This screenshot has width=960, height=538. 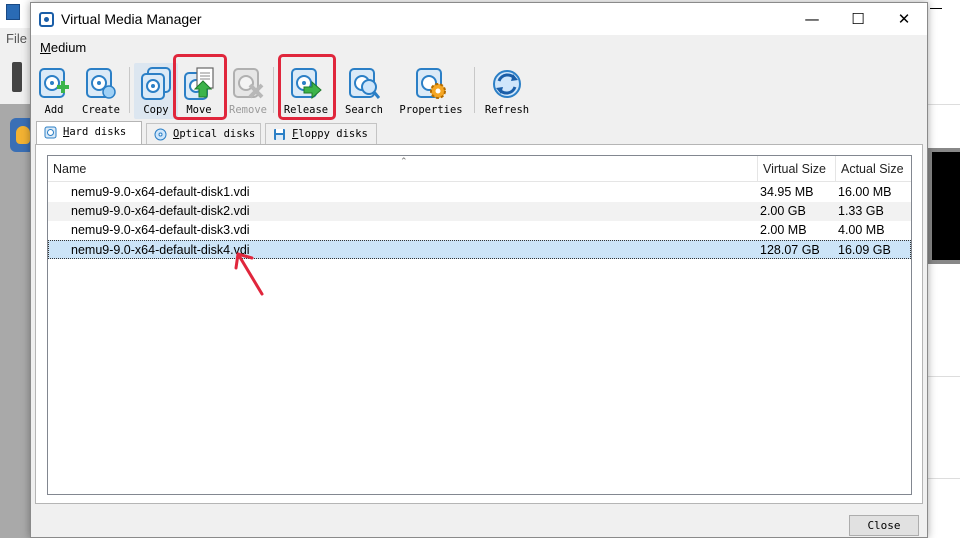 I want to click on copy-disk-icon, so click(x=156, y=83).